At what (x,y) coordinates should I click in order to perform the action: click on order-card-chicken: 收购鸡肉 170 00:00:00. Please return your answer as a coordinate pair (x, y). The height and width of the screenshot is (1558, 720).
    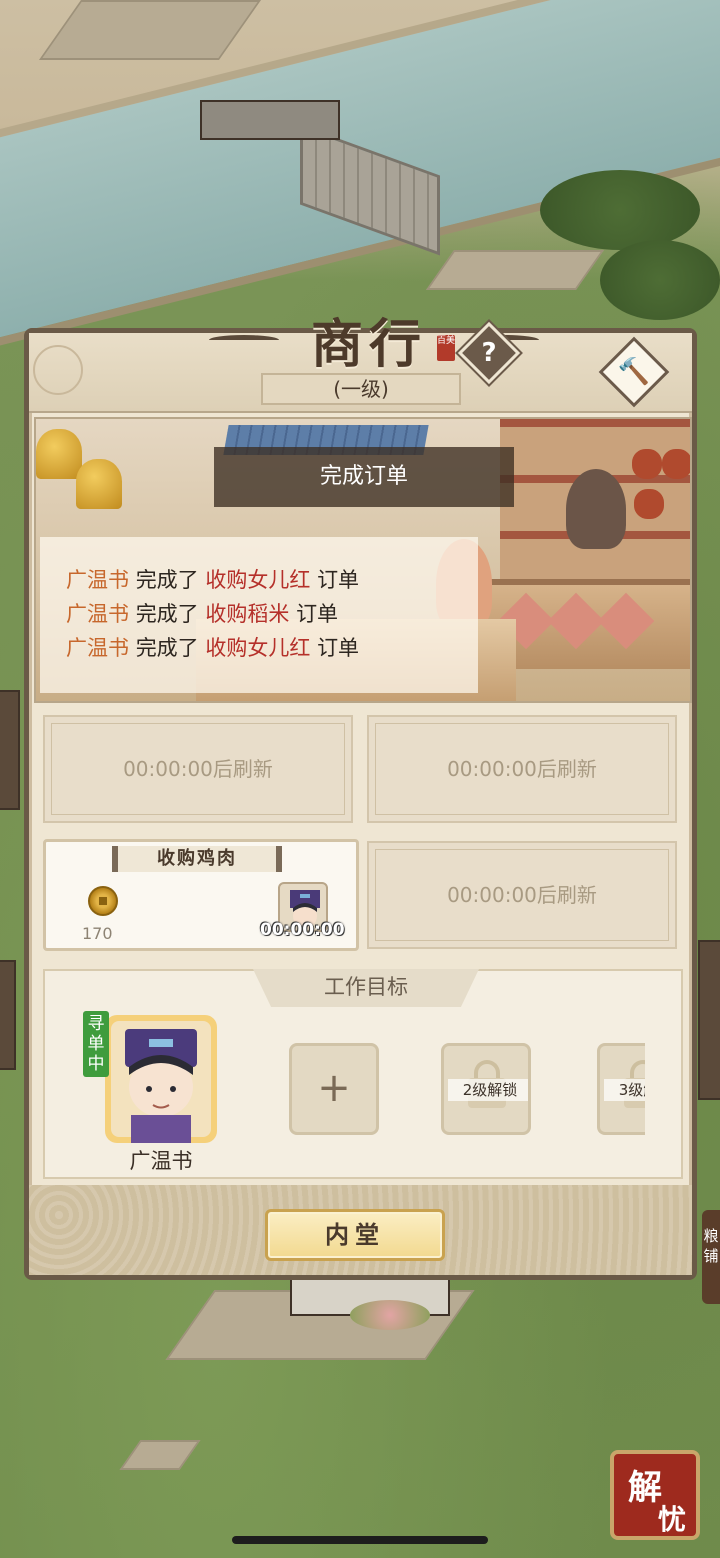
    Looking at the image, I should click on (201, 895).